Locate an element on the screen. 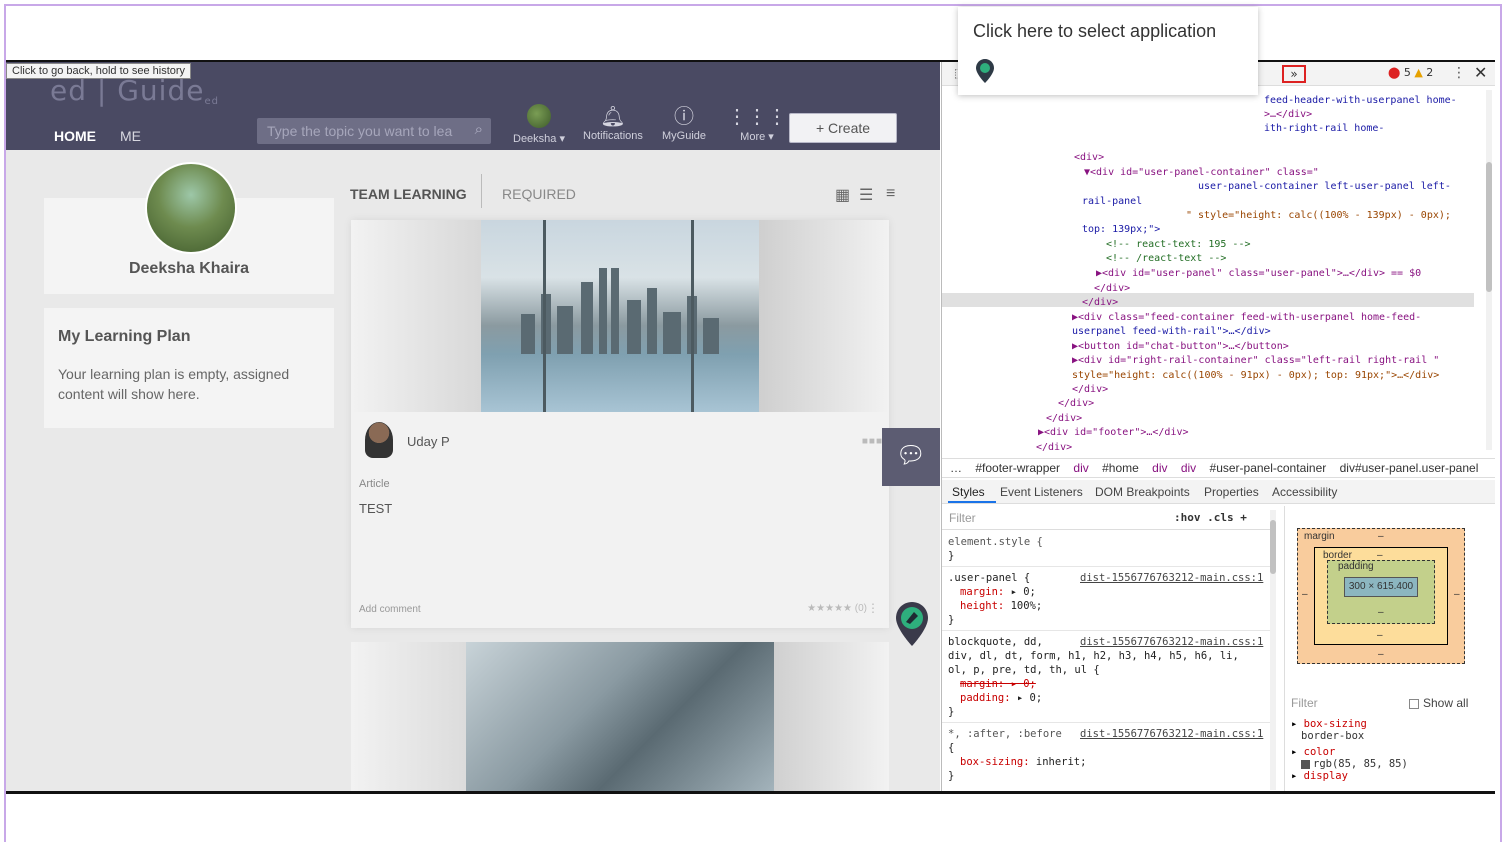  box-model-border: border – – padding – 300 × 615.400 is located at coordinates (1381, 596).